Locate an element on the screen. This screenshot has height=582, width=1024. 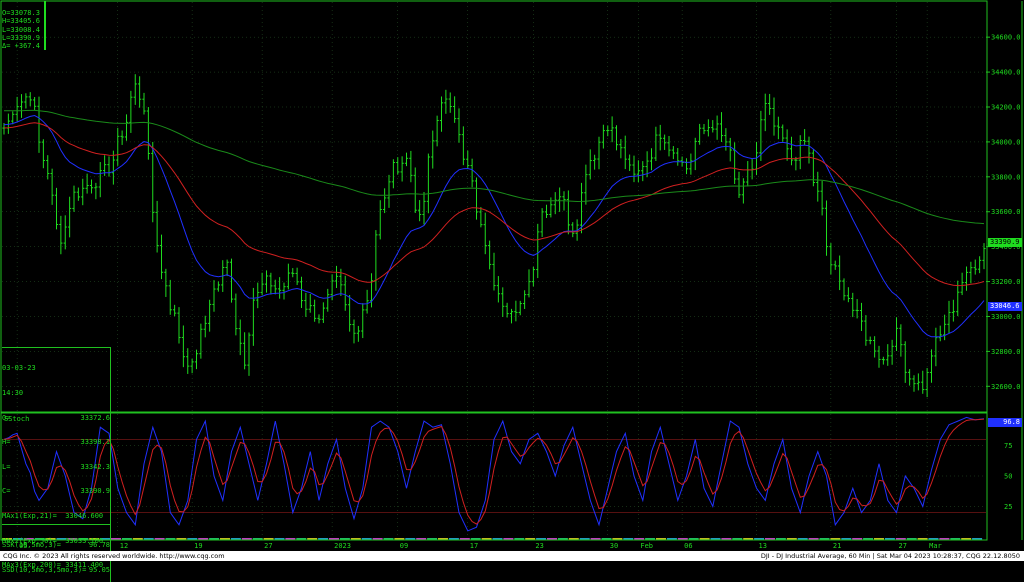
y-tick-label: 33000.0 is located at coordinates (1006, 317).